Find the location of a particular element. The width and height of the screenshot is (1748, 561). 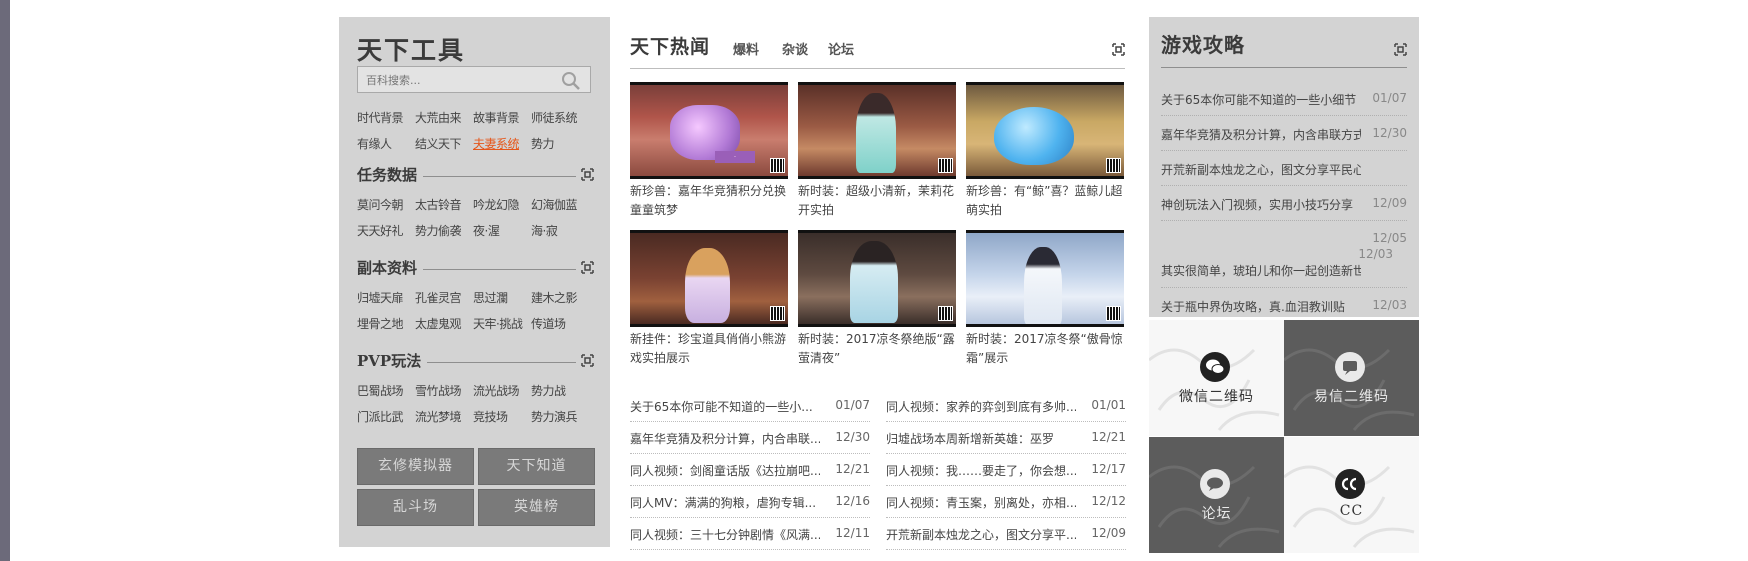

thumb-caption: 新时装：超级小清新，茉莉花开实拍 is located at coordinates (877, 201).